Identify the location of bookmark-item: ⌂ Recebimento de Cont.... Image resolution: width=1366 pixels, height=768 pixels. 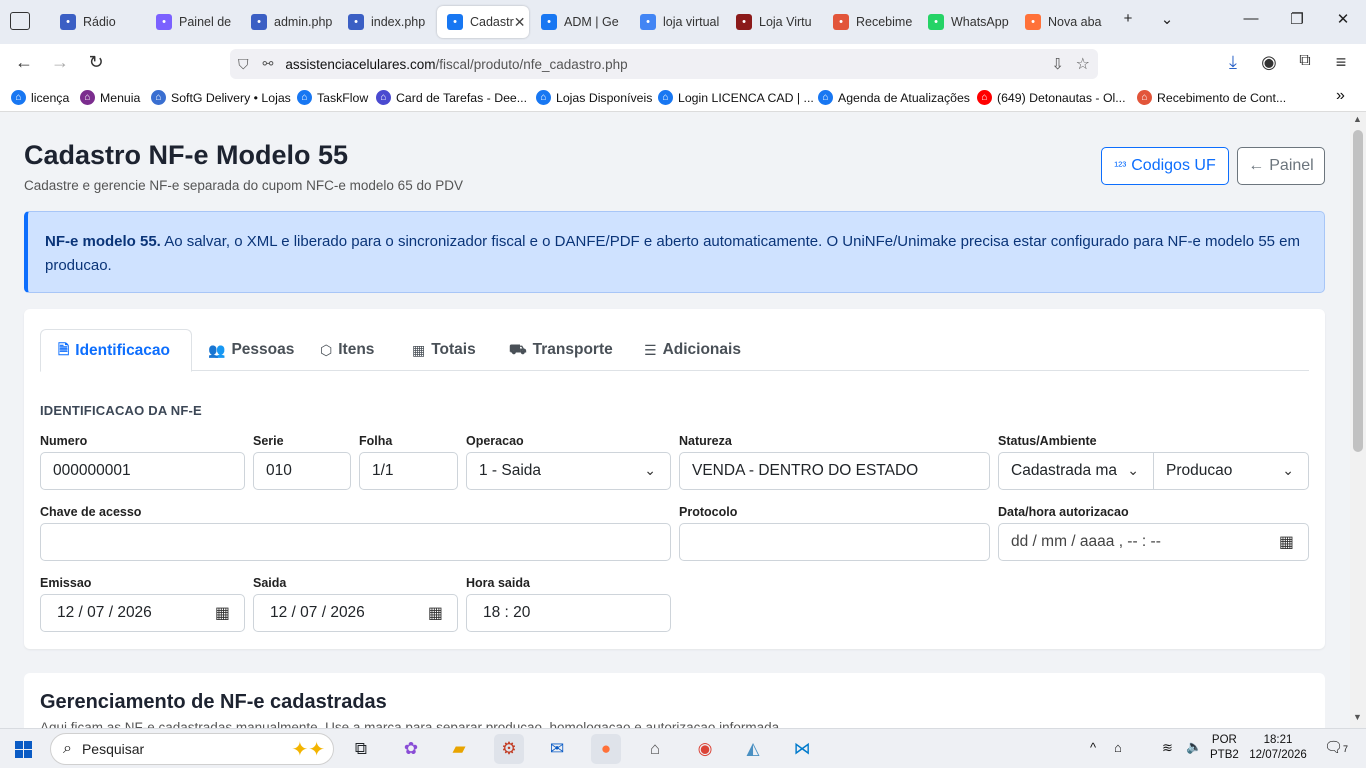
(1211, 97).